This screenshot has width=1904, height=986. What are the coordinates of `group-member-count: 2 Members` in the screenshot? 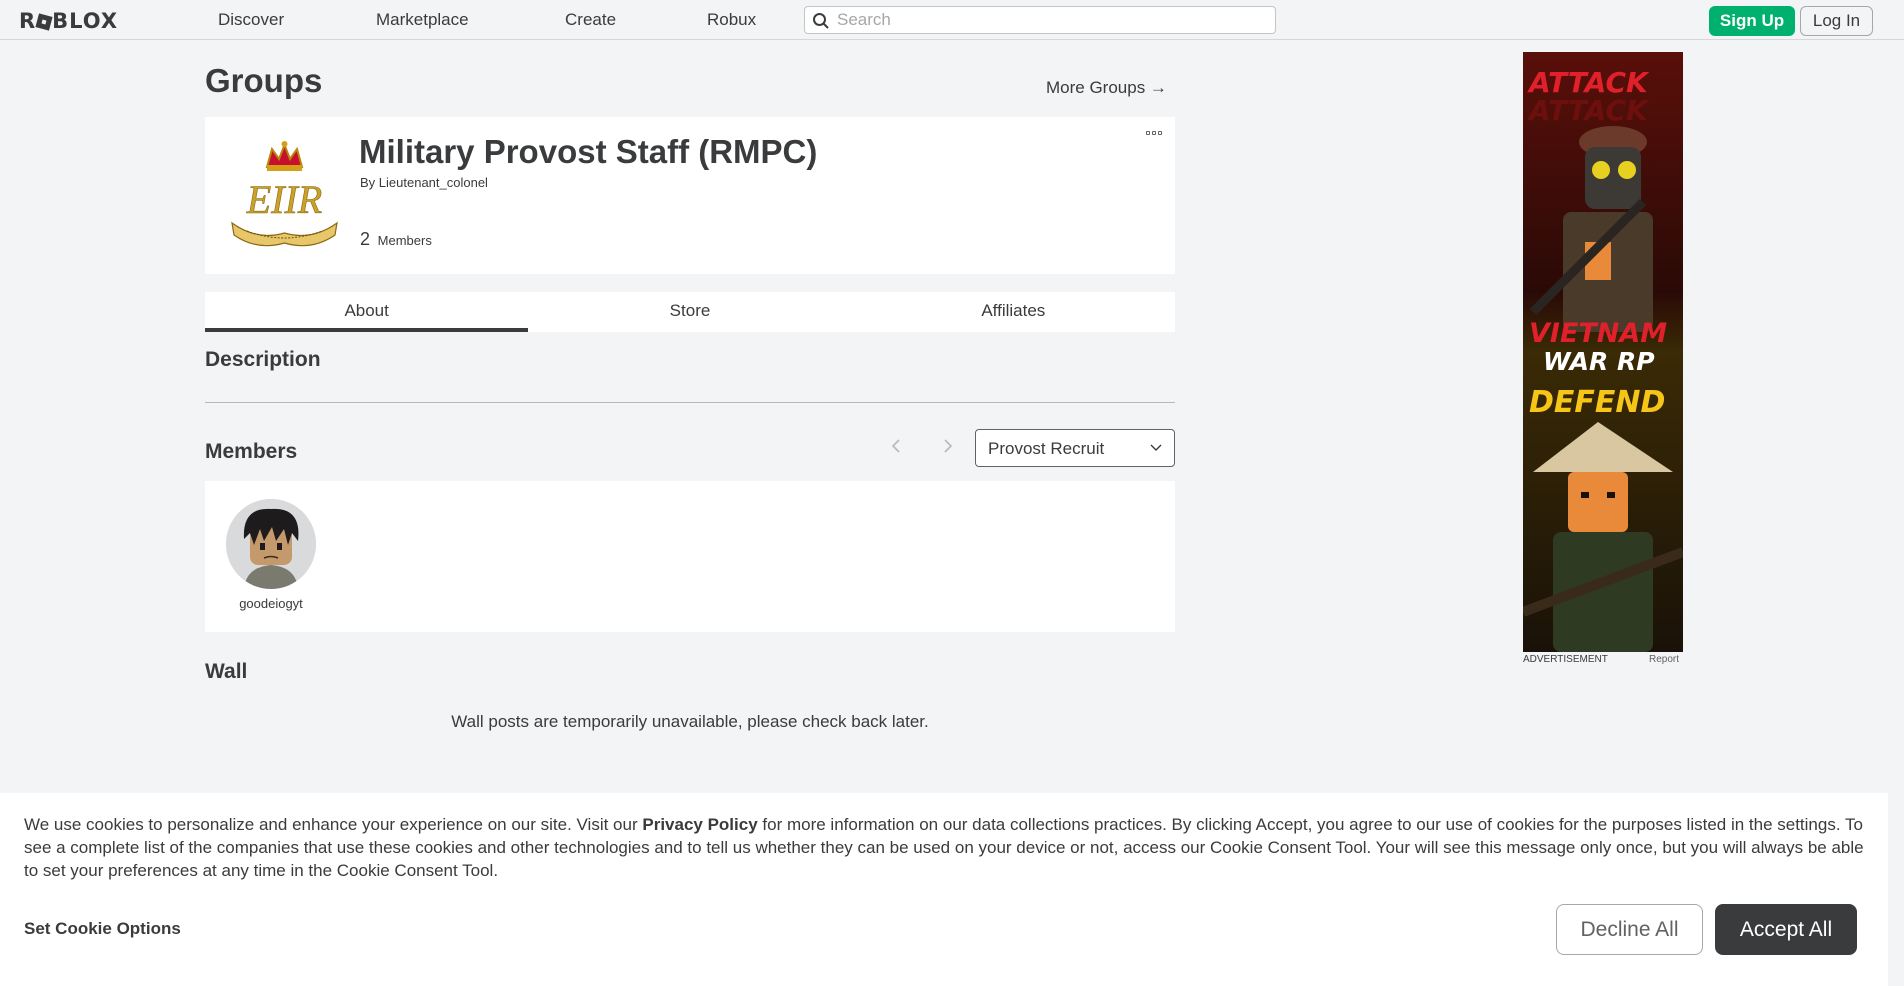 It's located at (396, 239).